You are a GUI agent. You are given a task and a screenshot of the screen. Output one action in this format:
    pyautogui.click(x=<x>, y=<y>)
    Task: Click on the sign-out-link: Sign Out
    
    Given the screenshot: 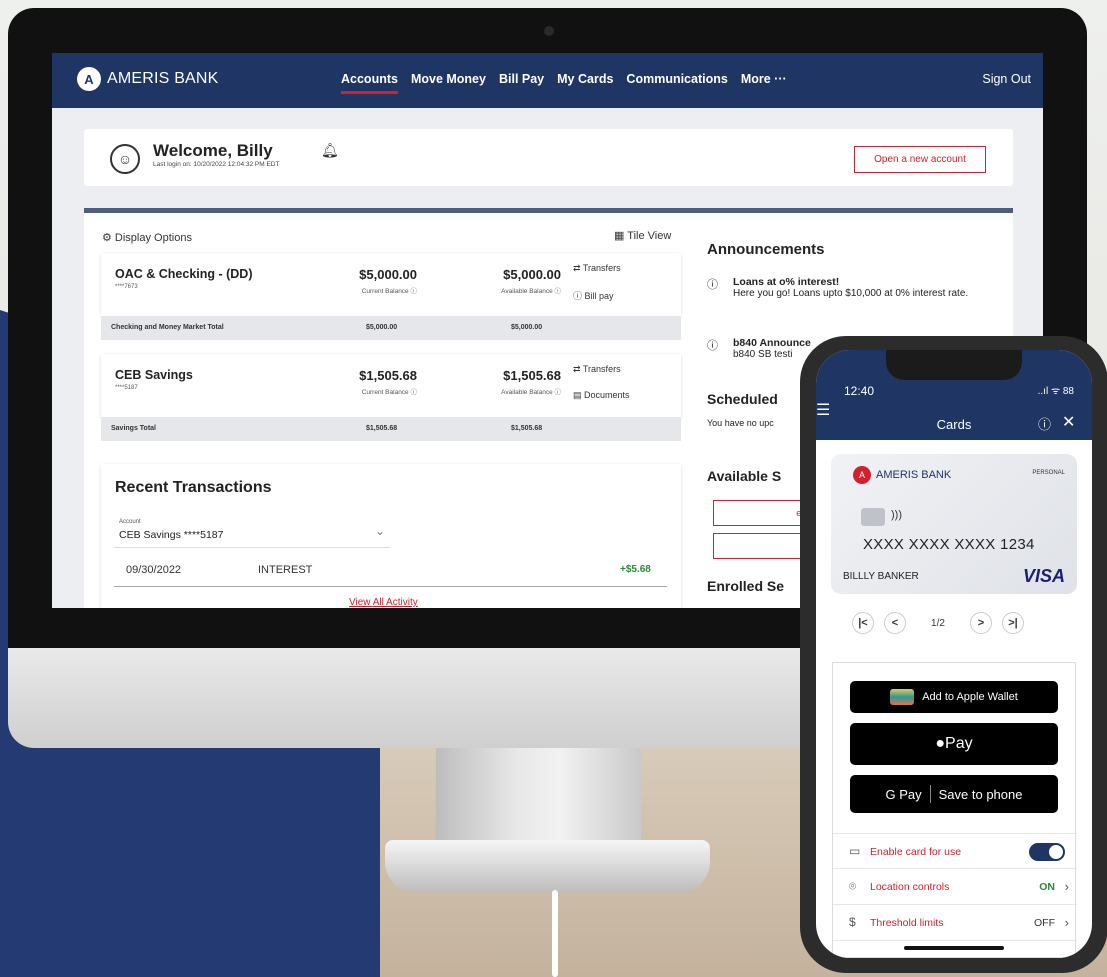 What is the action you would take?
    pyautogui.click(x=1006, y=79)
    